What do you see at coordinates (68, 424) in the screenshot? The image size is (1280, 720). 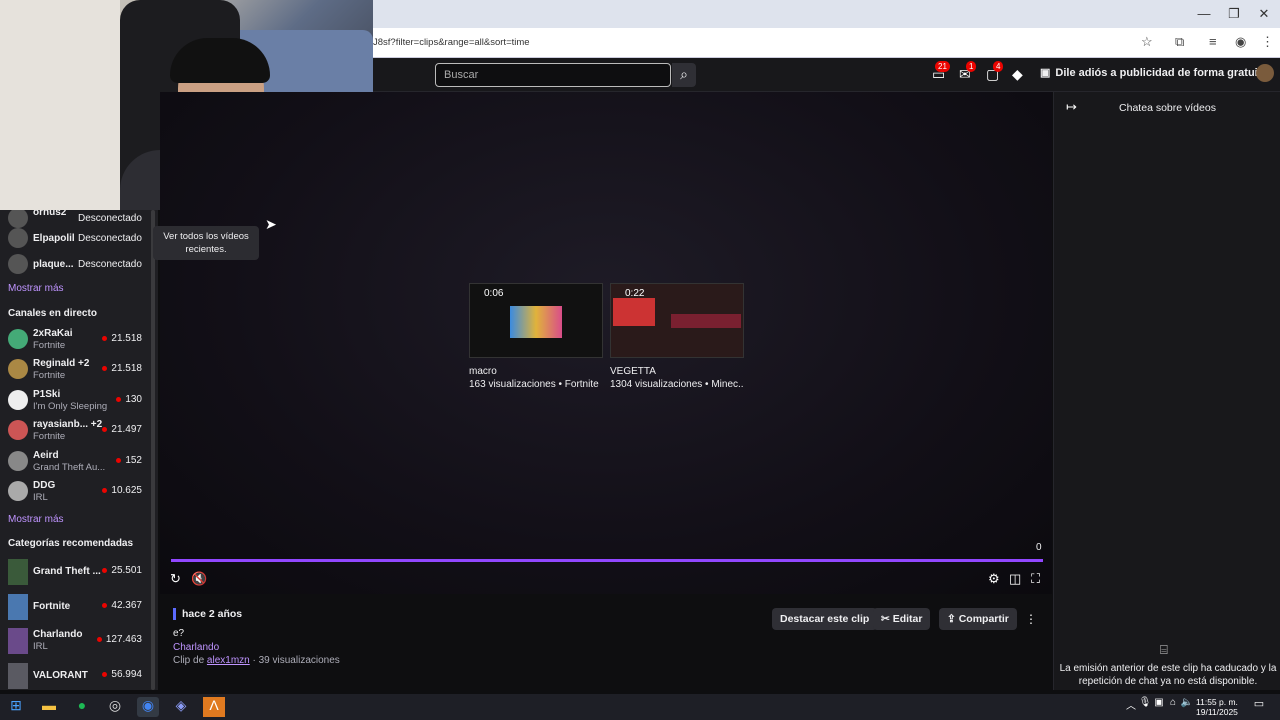 I see `channel-name: rayasianb... +2` at bounding box center [68, 424].